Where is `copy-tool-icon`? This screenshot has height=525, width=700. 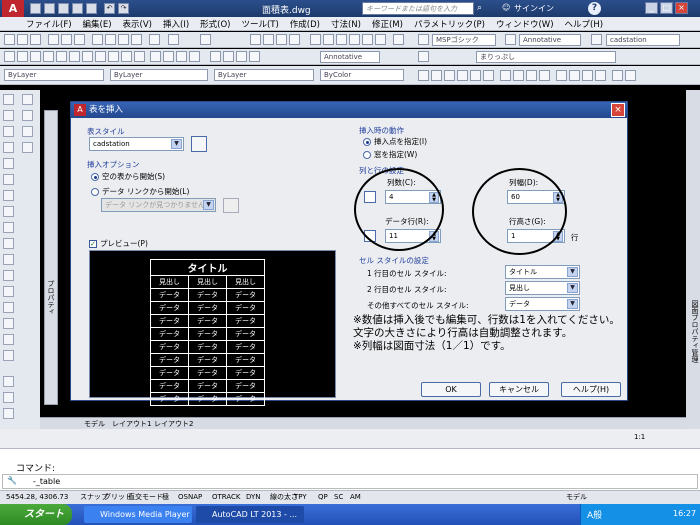 copy-tool-icon is located at coordinates (8, 131).